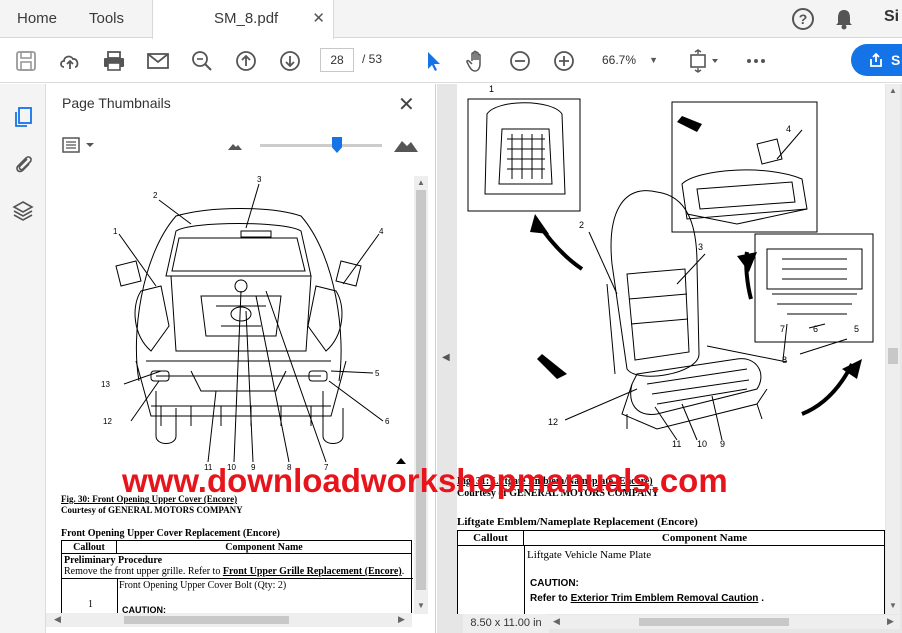  I want to click on left-th-callout: Callout, so click(89, 547).